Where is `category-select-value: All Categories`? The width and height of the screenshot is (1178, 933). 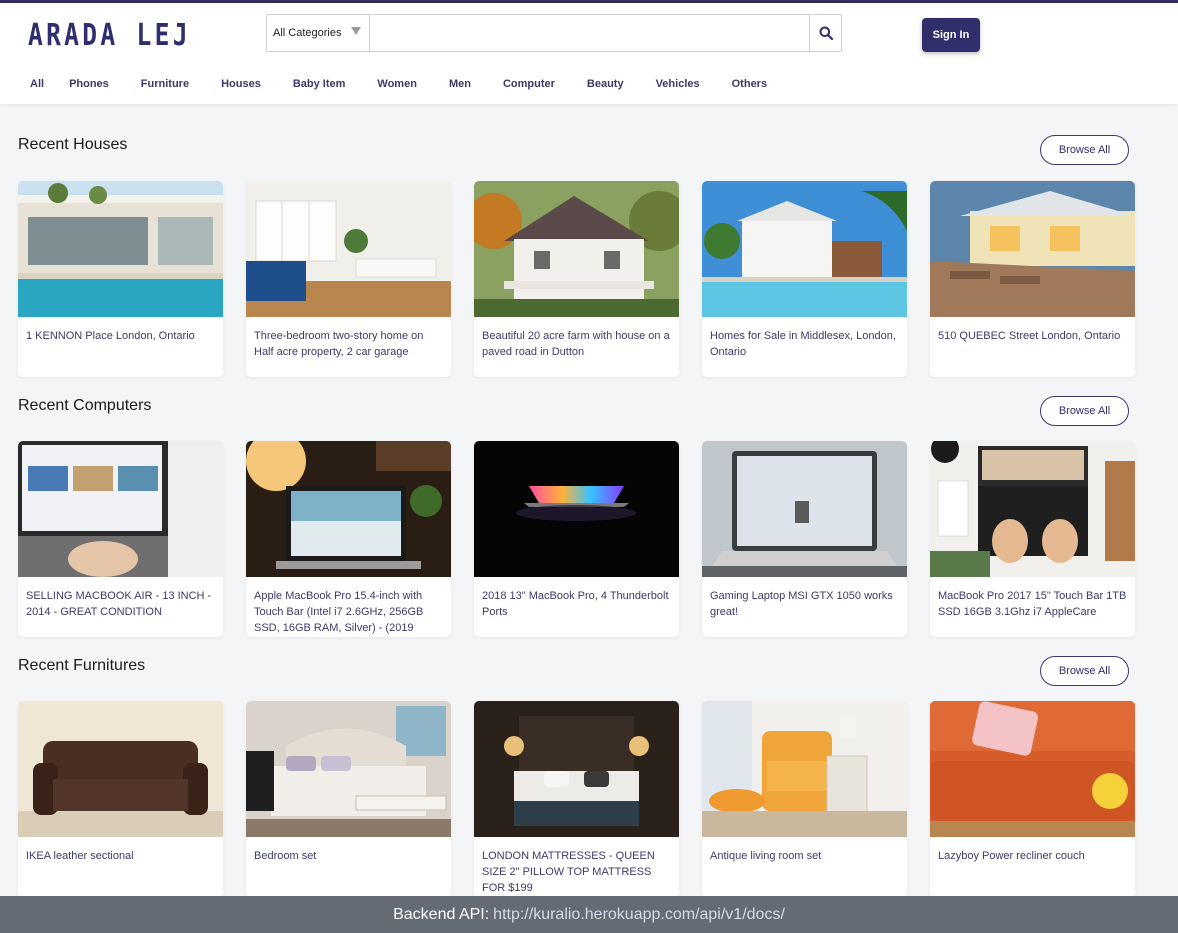 category-select-value: All Categories is located at coordinates (307, 33).